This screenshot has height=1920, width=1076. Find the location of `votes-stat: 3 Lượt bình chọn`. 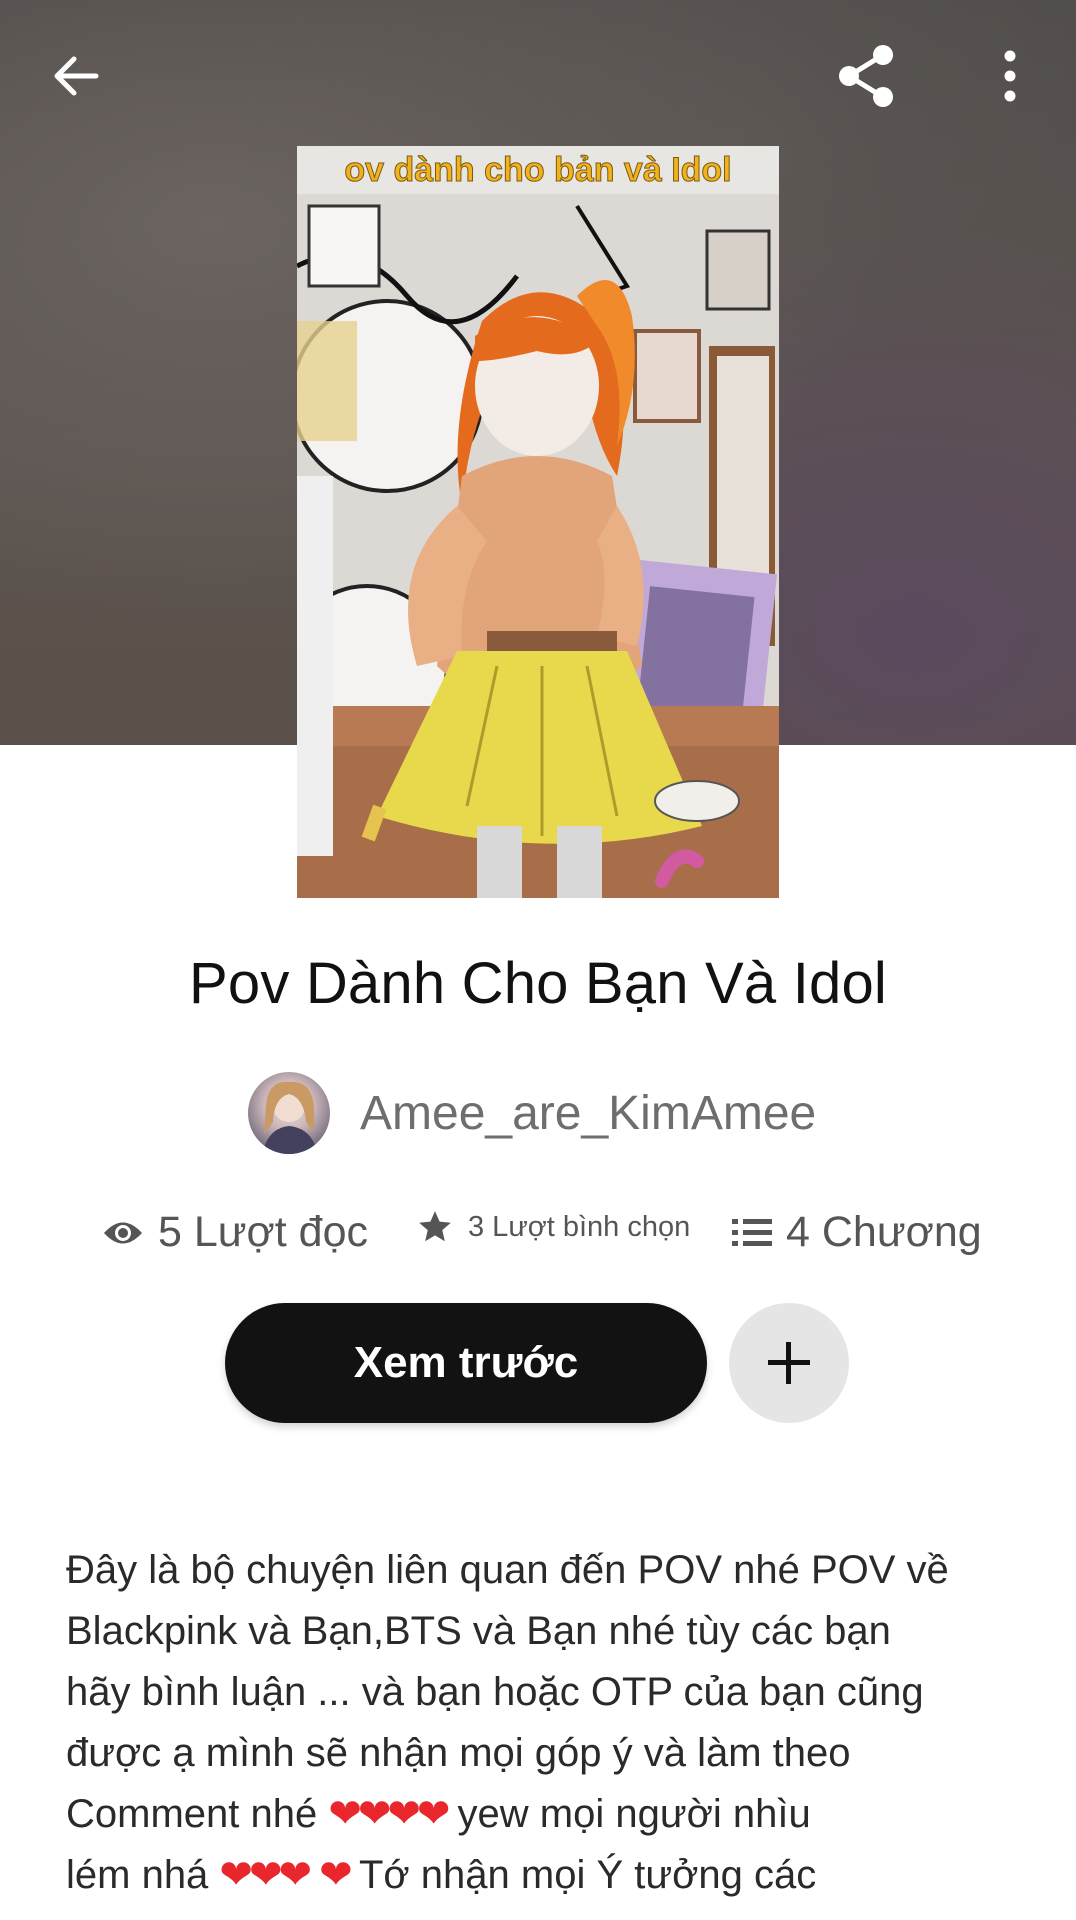

votes-stat: 3 Lượt bình chọn is located at coordinates (553, 1227).